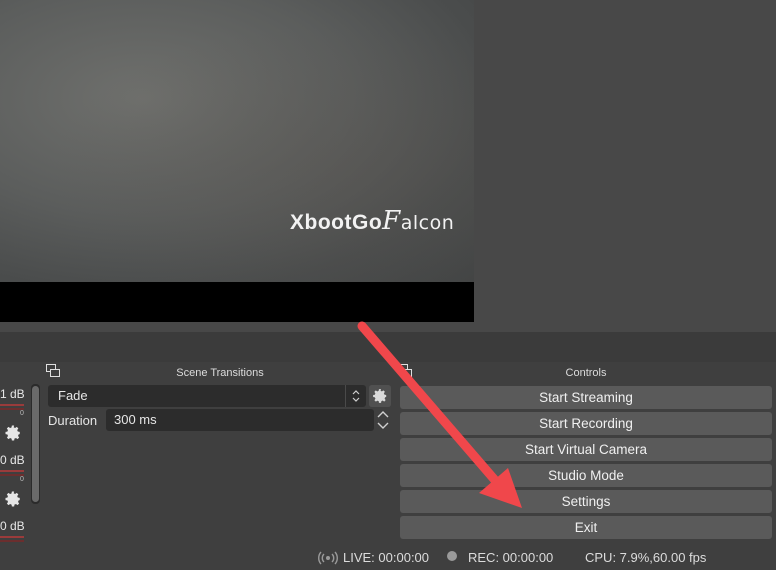  I want to click on start-virtual-camera-button: Start Virtual Camera, so click(586, 449).